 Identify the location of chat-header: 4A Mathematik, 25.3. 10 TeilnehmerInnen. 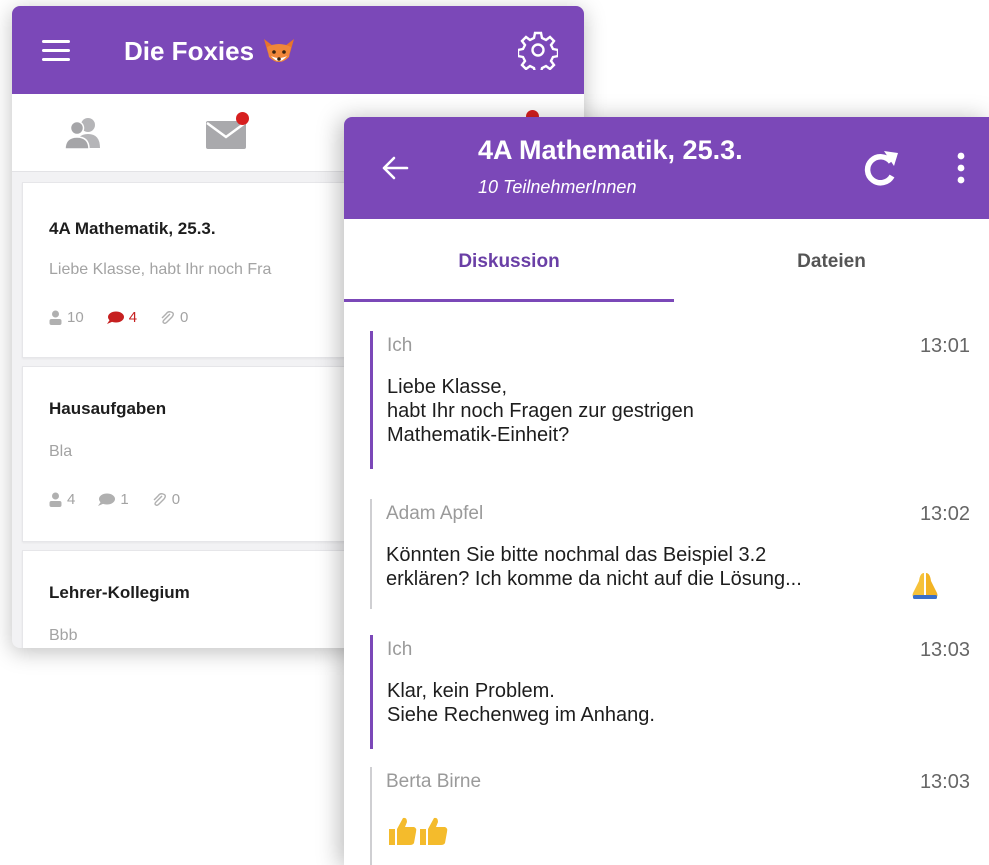
(666, 168).